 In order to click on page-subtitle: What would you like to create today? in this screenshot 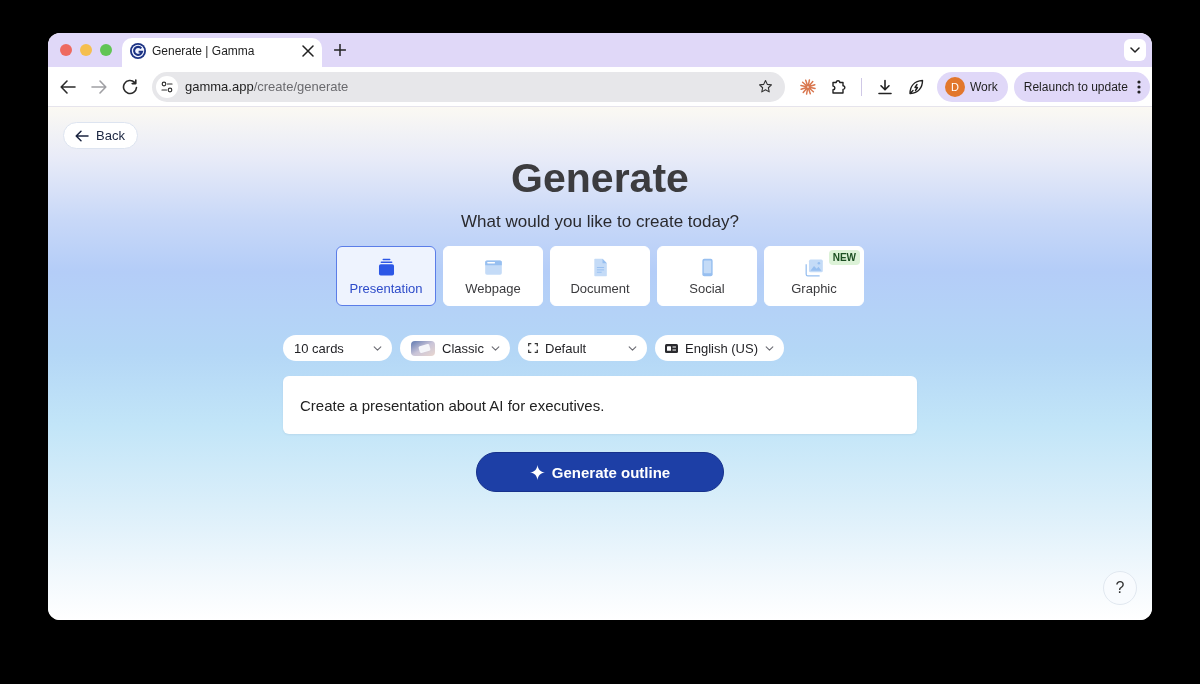, I will do `click(600, 222)`.